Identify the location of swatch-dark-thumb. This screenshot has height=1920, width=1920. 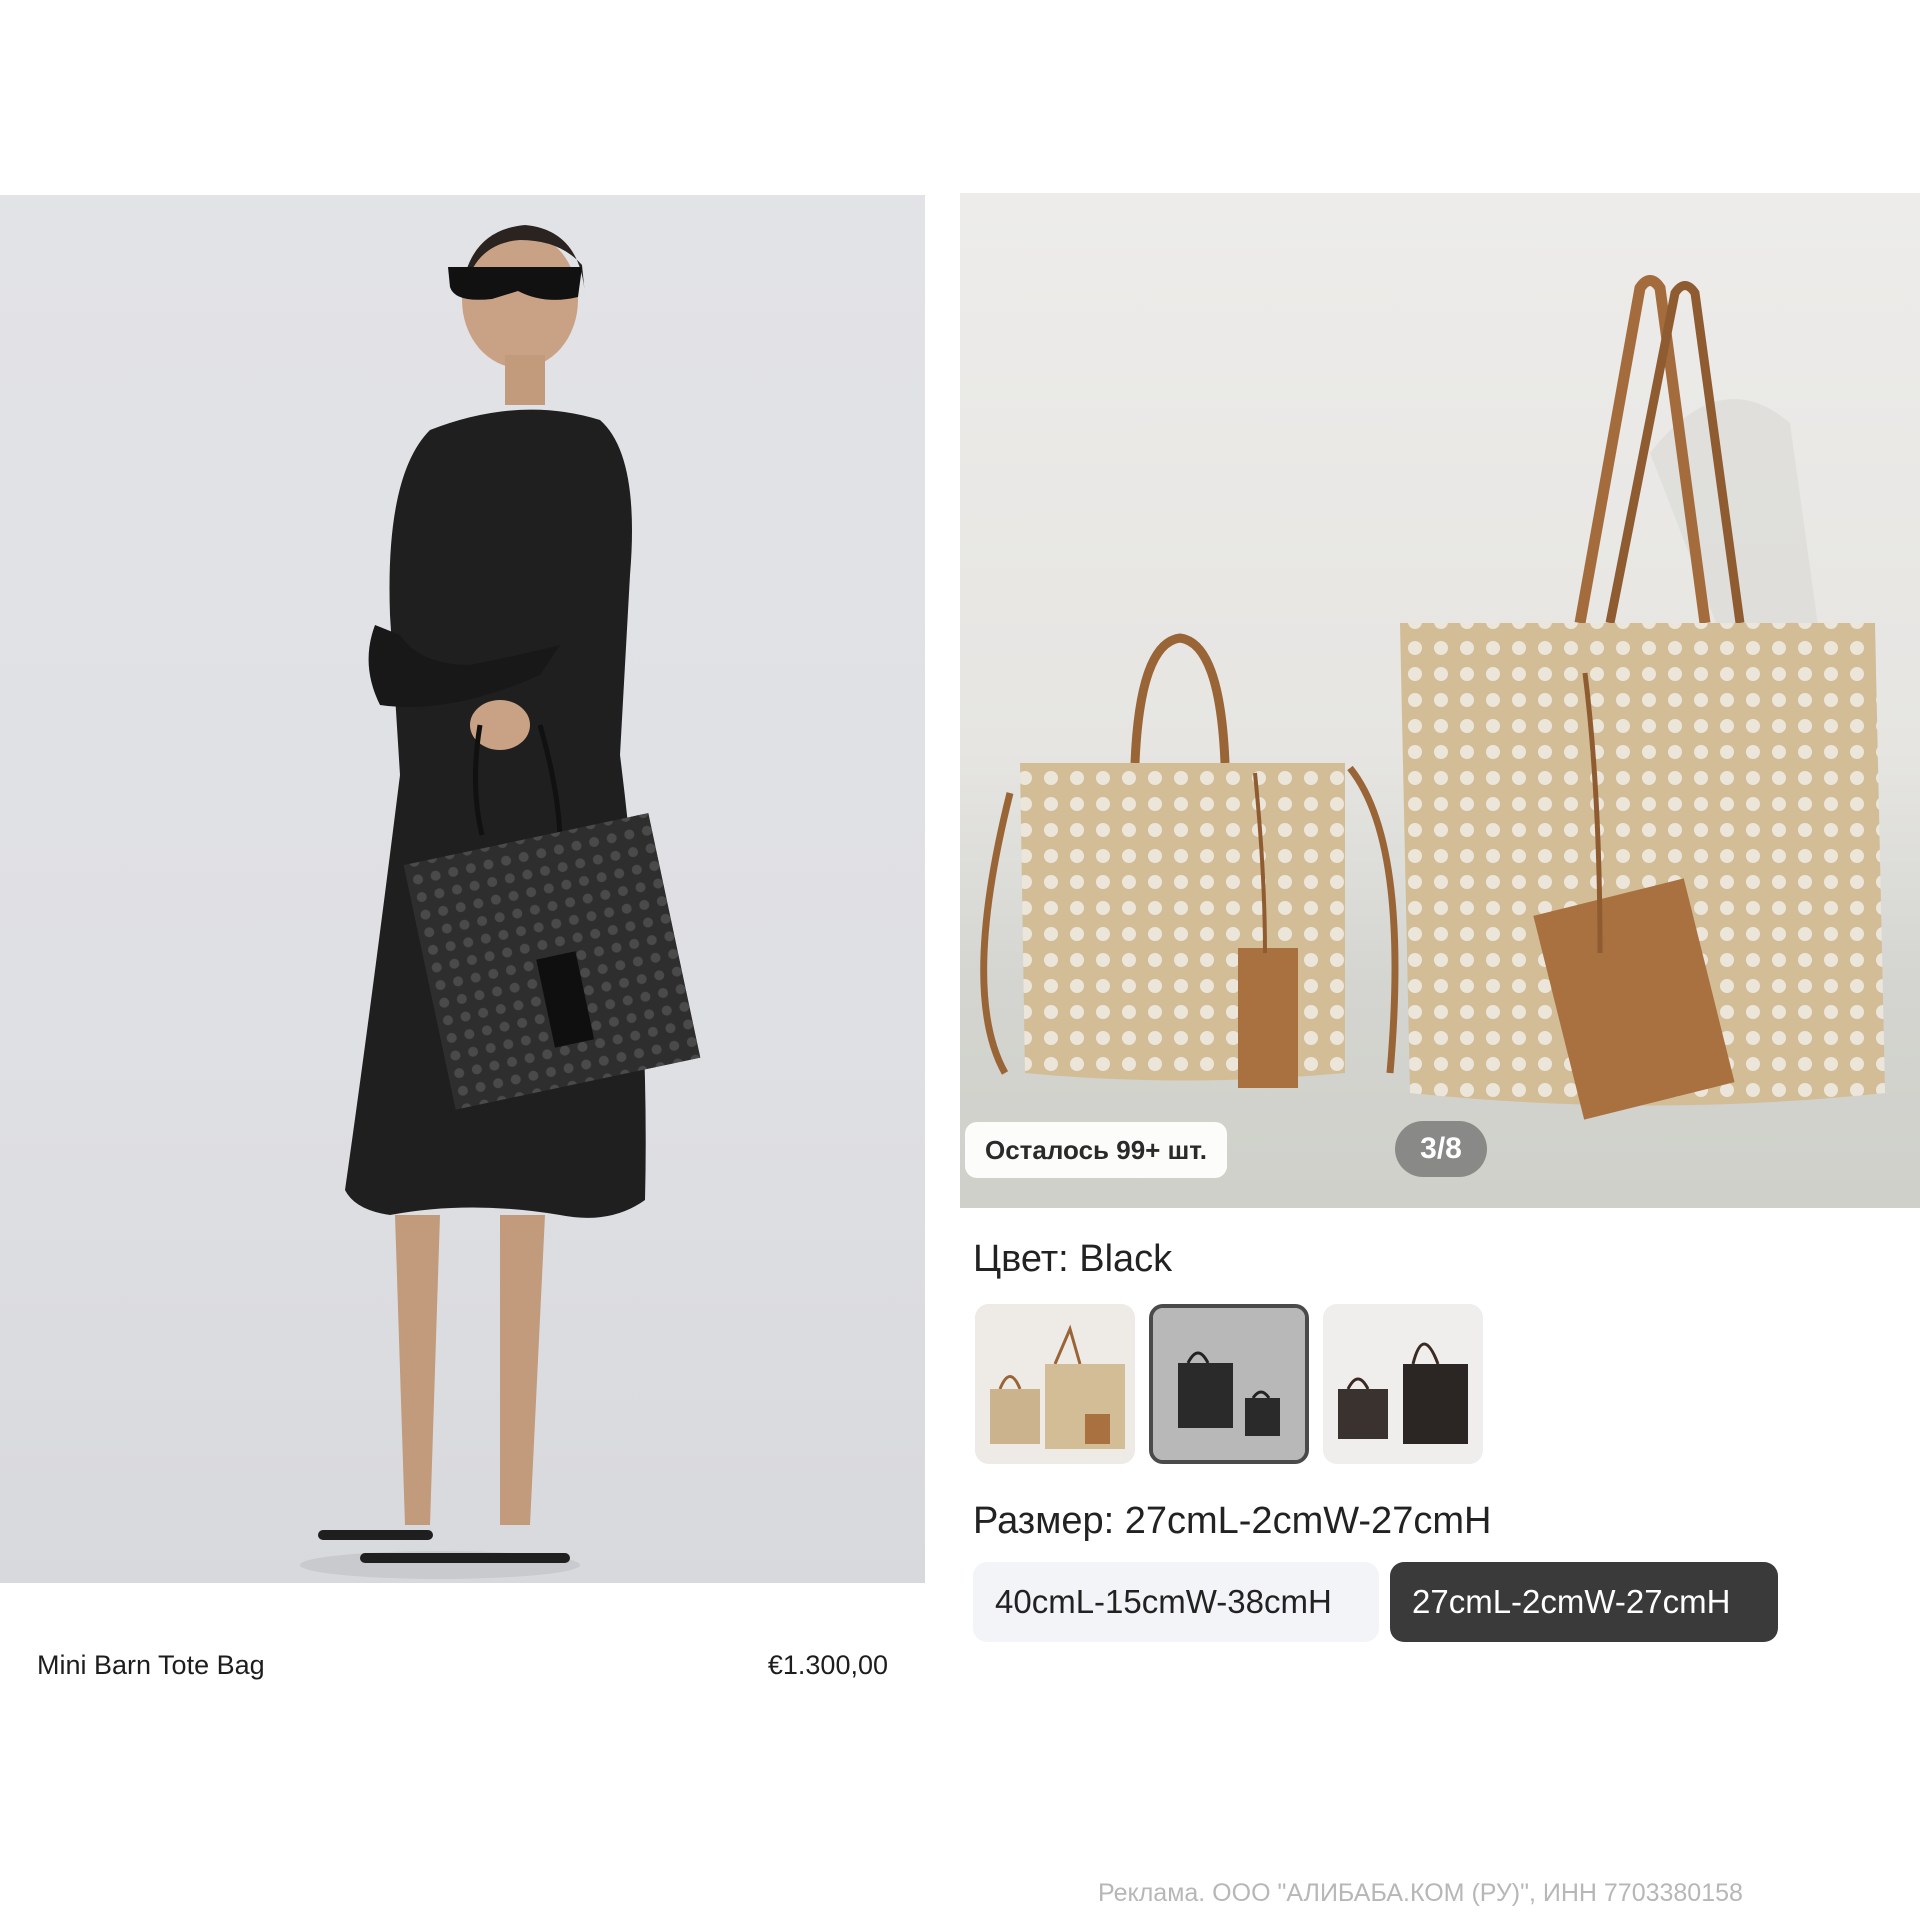
(1403, 1384).